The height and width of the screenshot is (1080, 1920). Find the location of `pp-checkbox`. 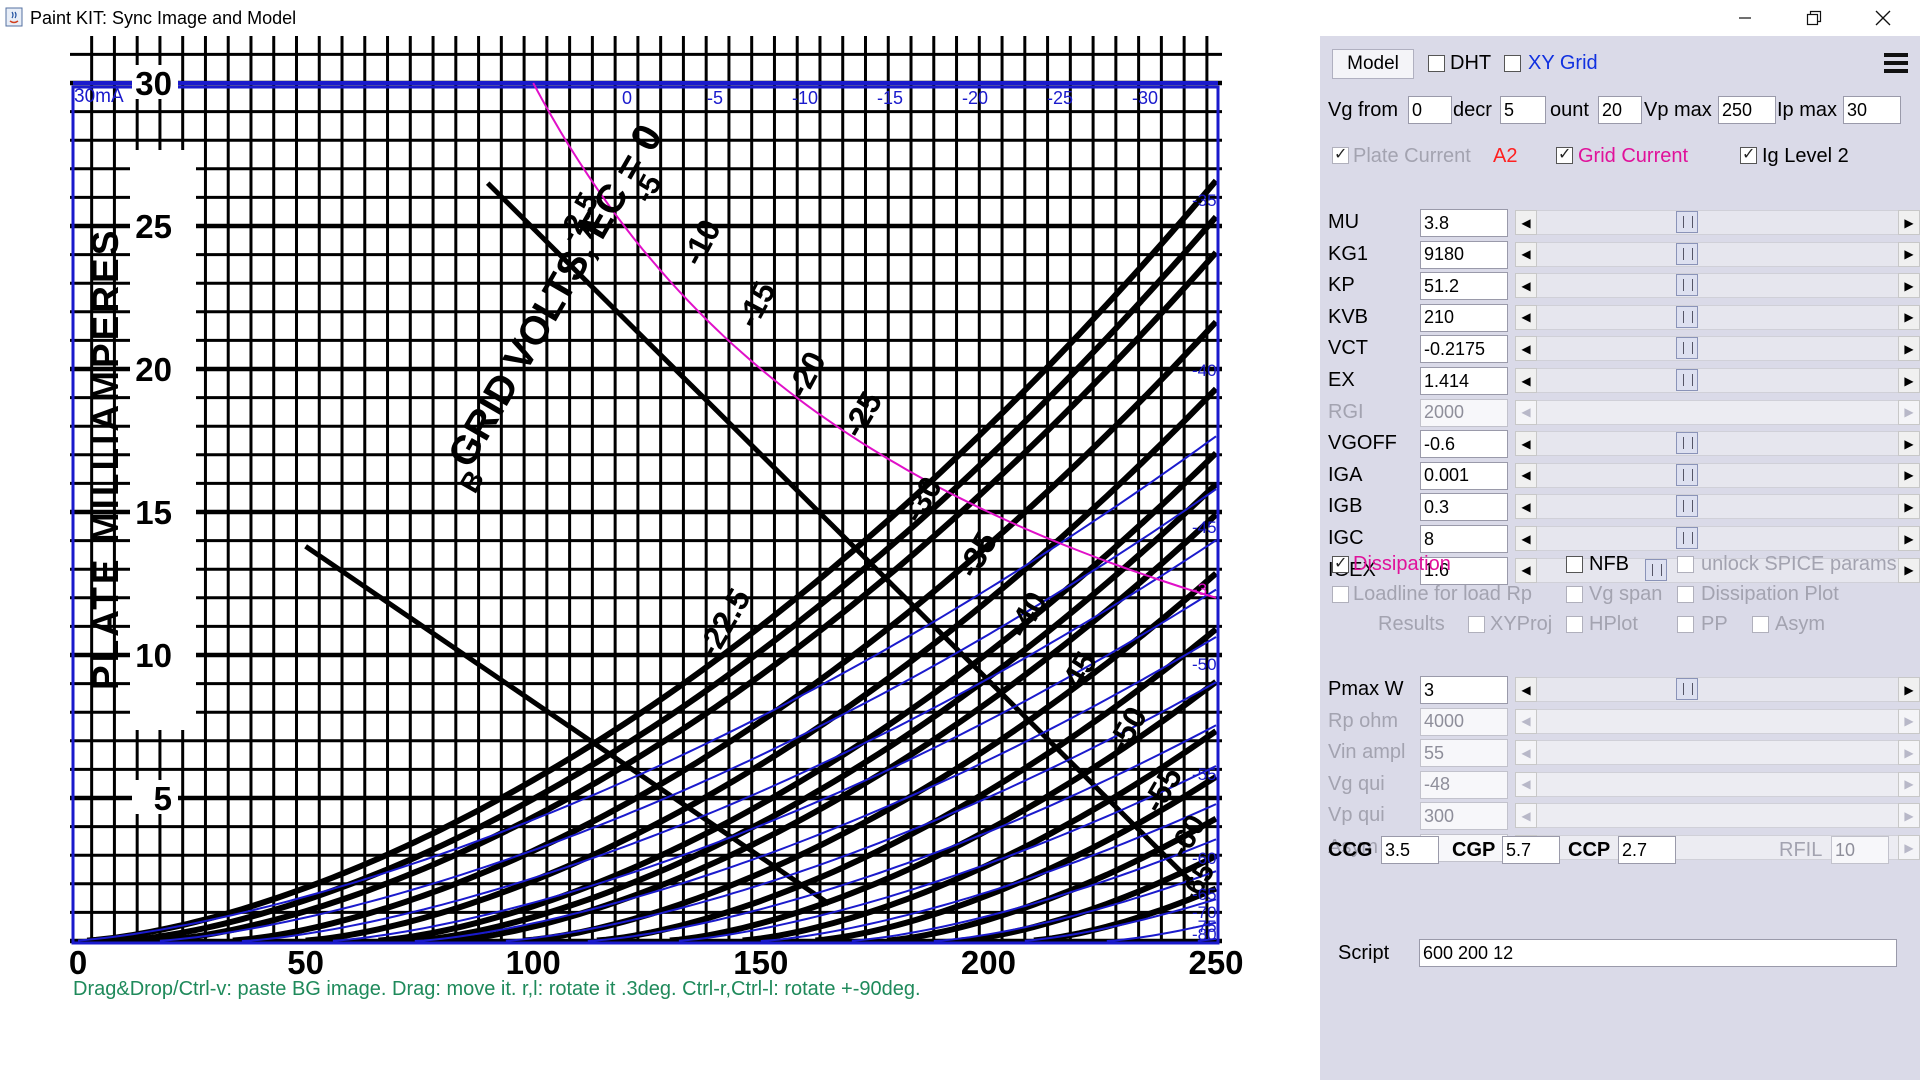

pp-checkbox is located at coordinates (1685, 624).